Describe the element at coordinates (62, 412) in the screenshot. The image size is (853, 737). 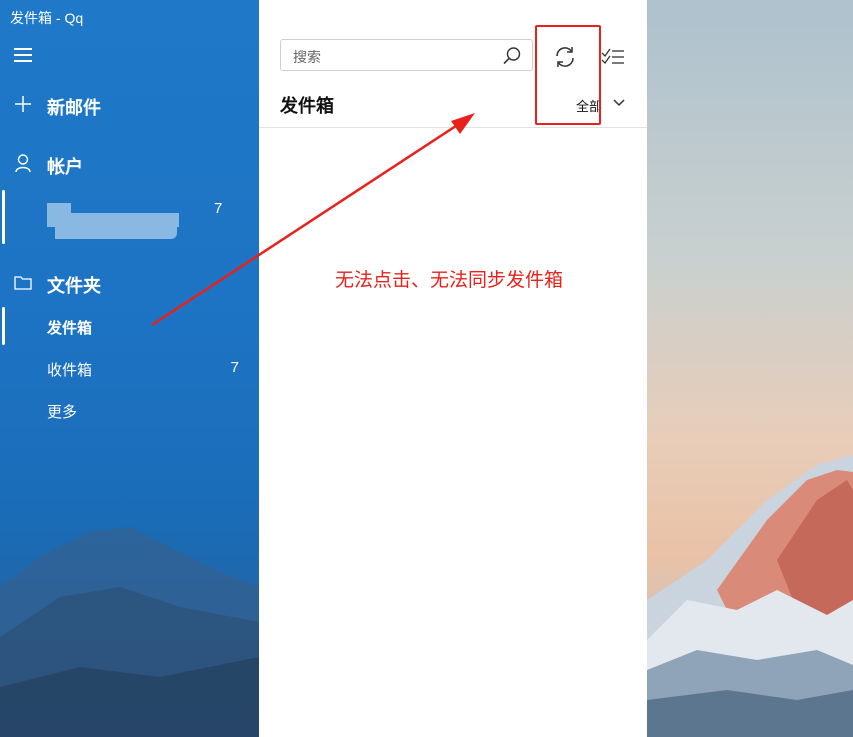
I see `folder-item-label: 更多` at that location.